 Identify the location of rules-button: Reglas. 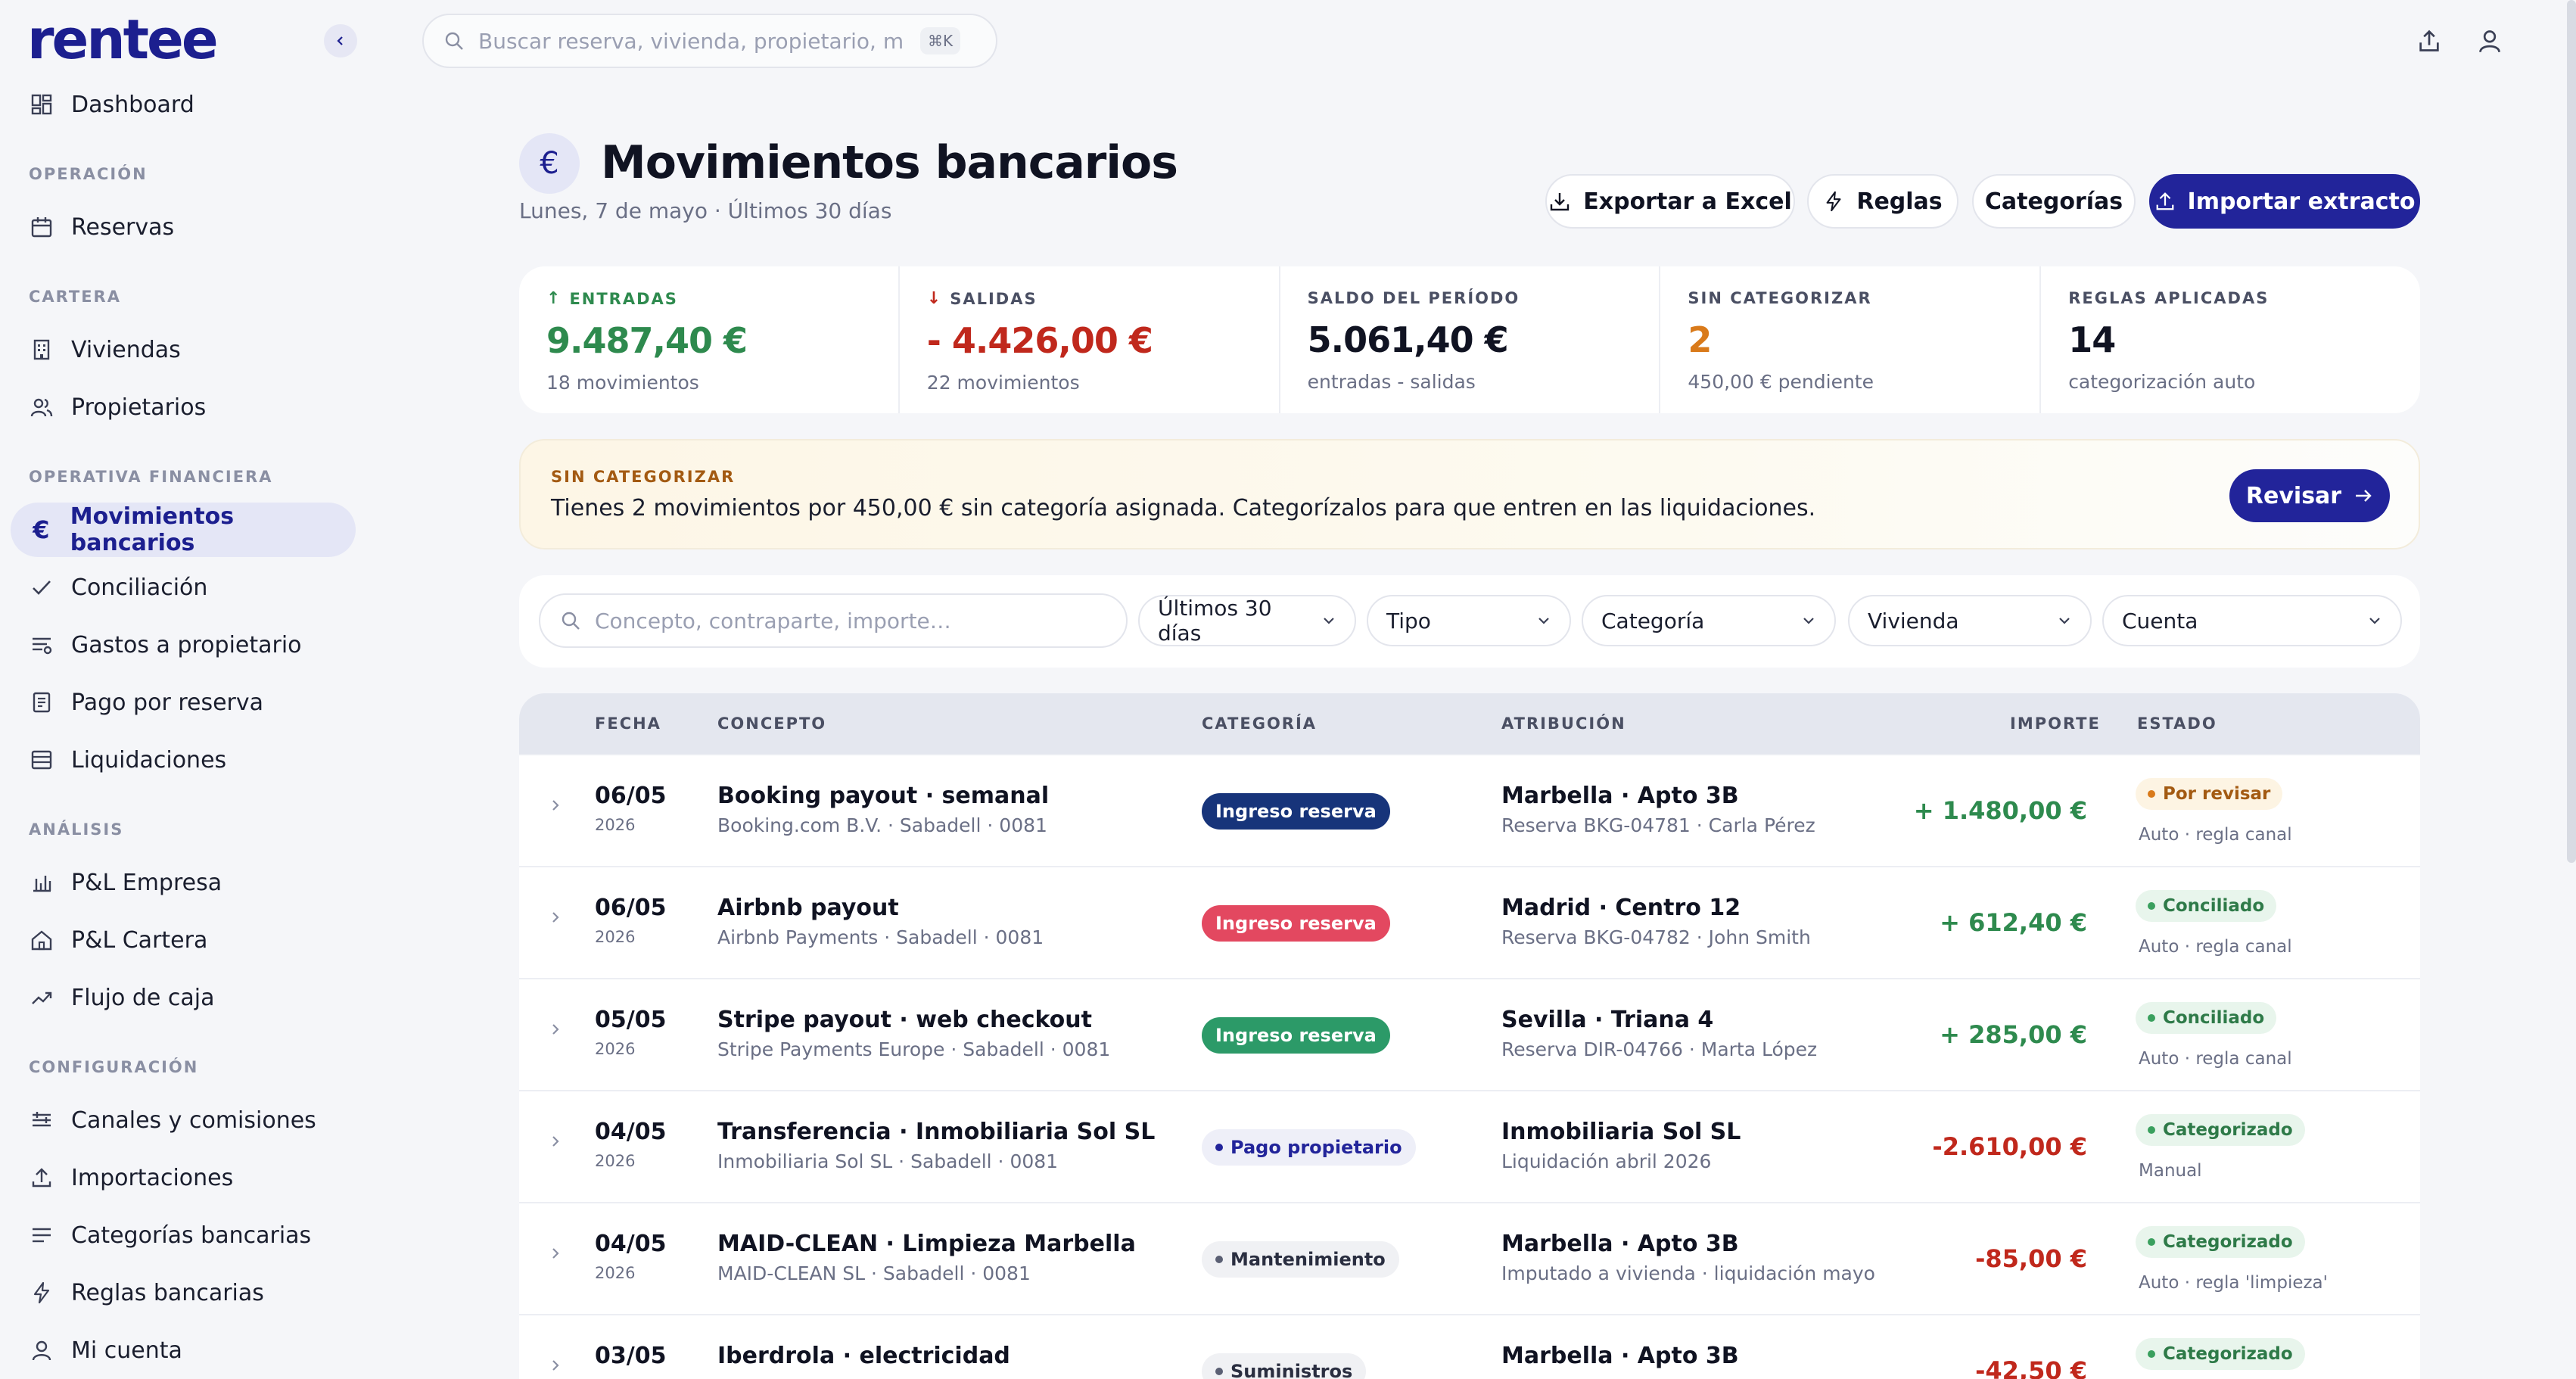
(1883, 201).